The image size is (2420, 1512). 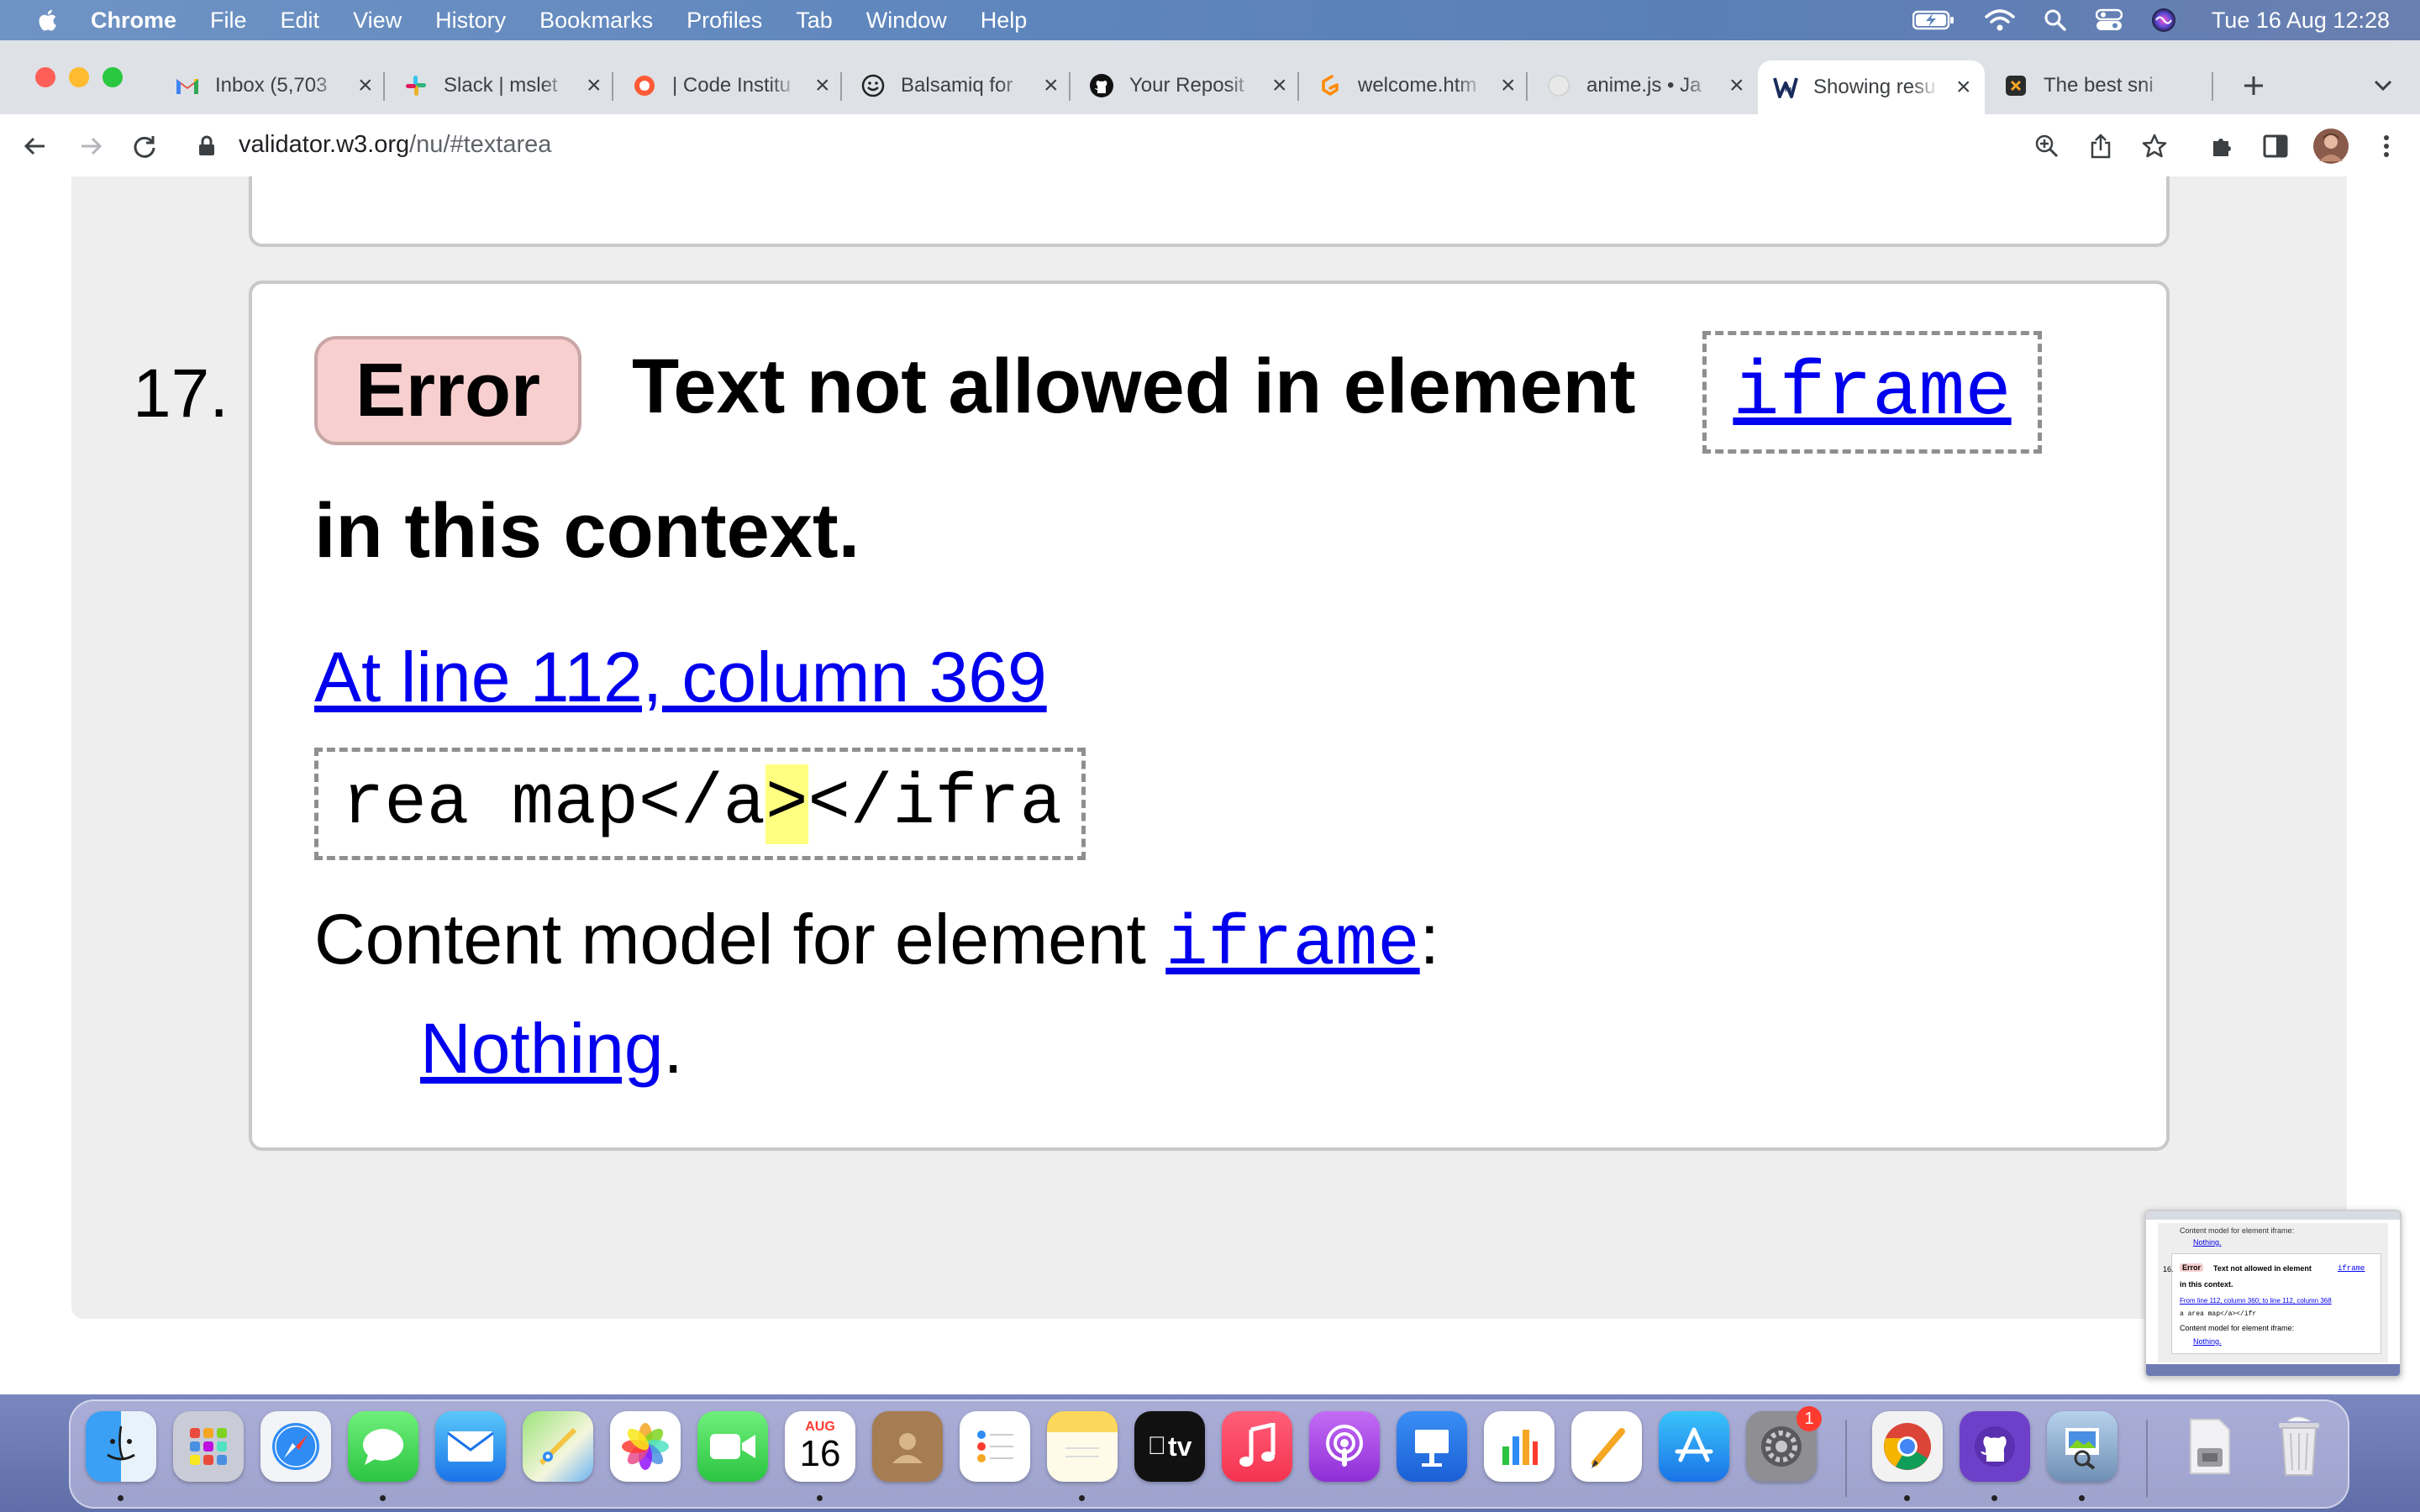 I want to click on messages-icon, so click(x=383, y=1446).